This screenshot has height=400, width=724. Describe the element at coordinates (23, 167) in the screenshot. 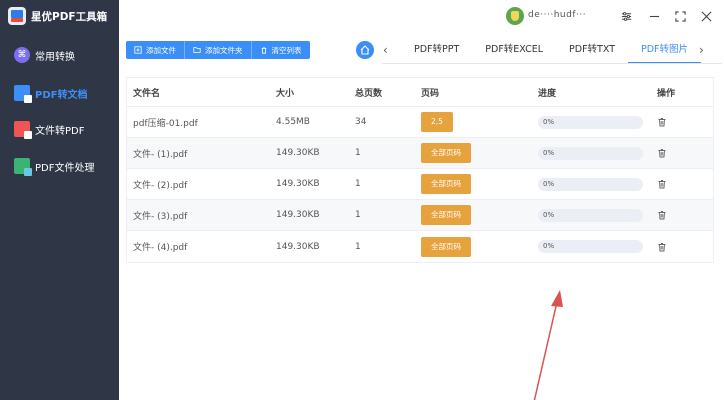

I see `pdf-process-icon` at that location.